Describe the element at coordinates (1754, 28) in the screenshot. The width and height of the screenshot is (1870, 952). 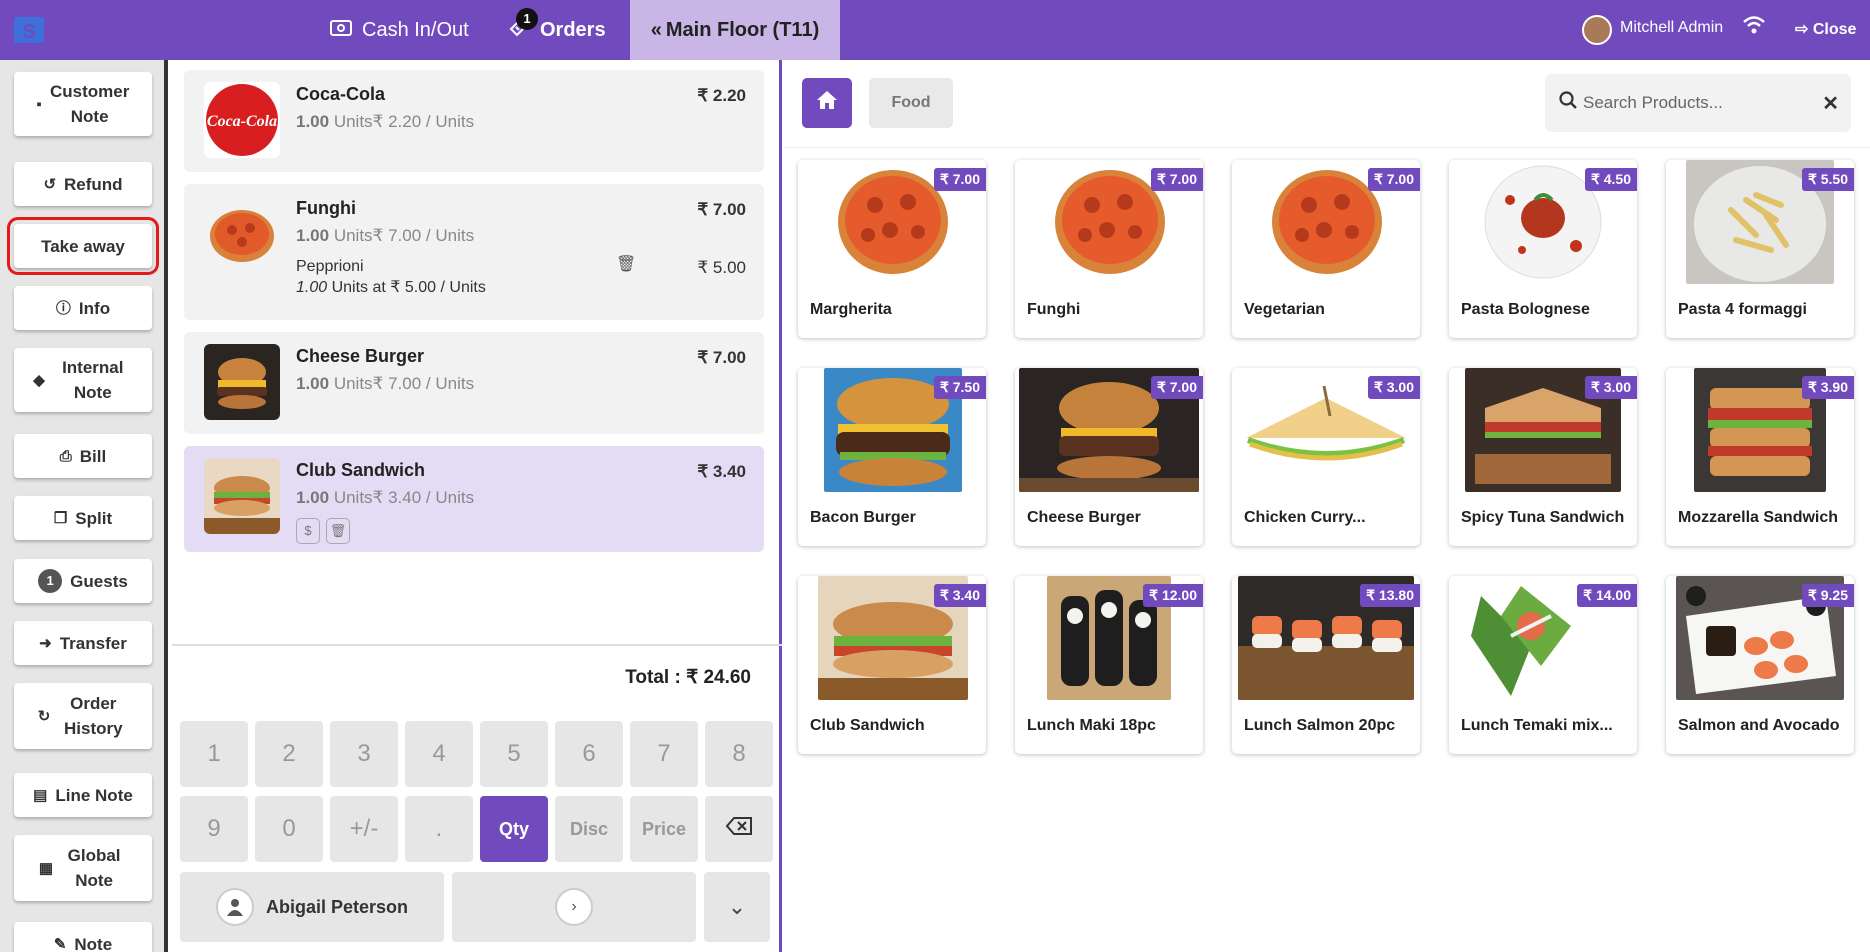
I see `wifi-icon` at that location.